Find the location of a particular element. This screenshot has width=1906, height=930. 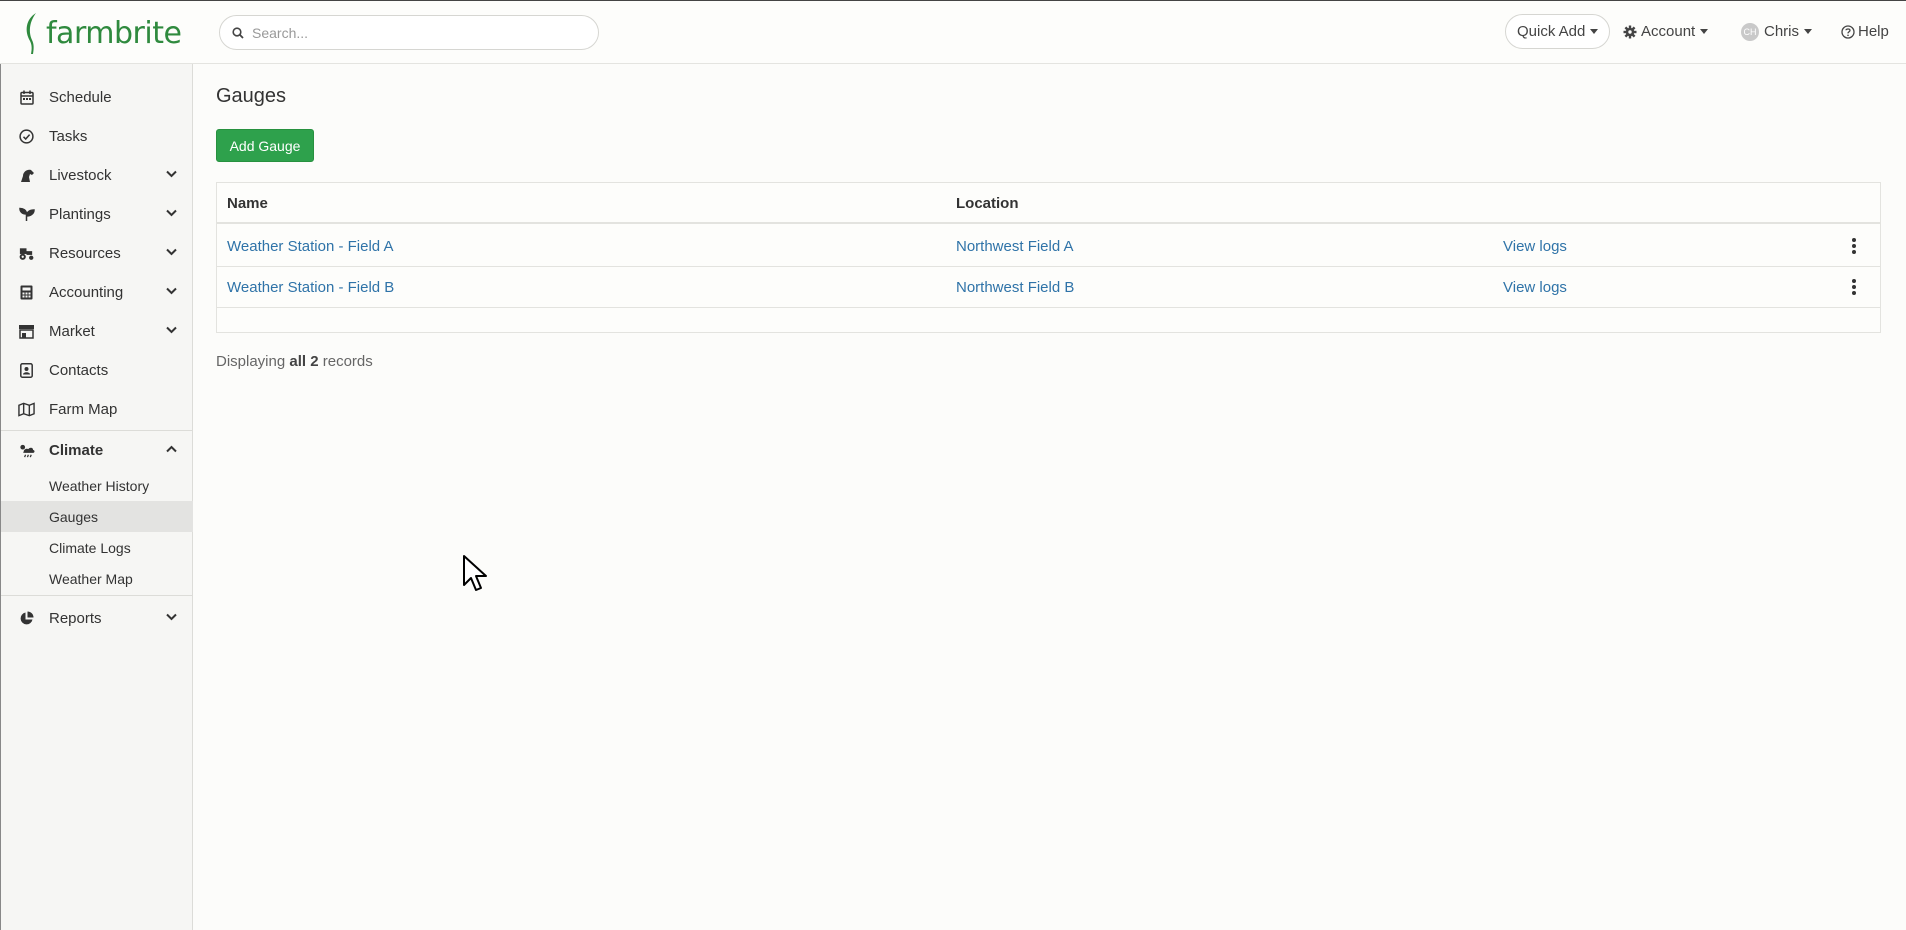

sidebar-item-schedule: Schedule is located at coordinates (97, 97).